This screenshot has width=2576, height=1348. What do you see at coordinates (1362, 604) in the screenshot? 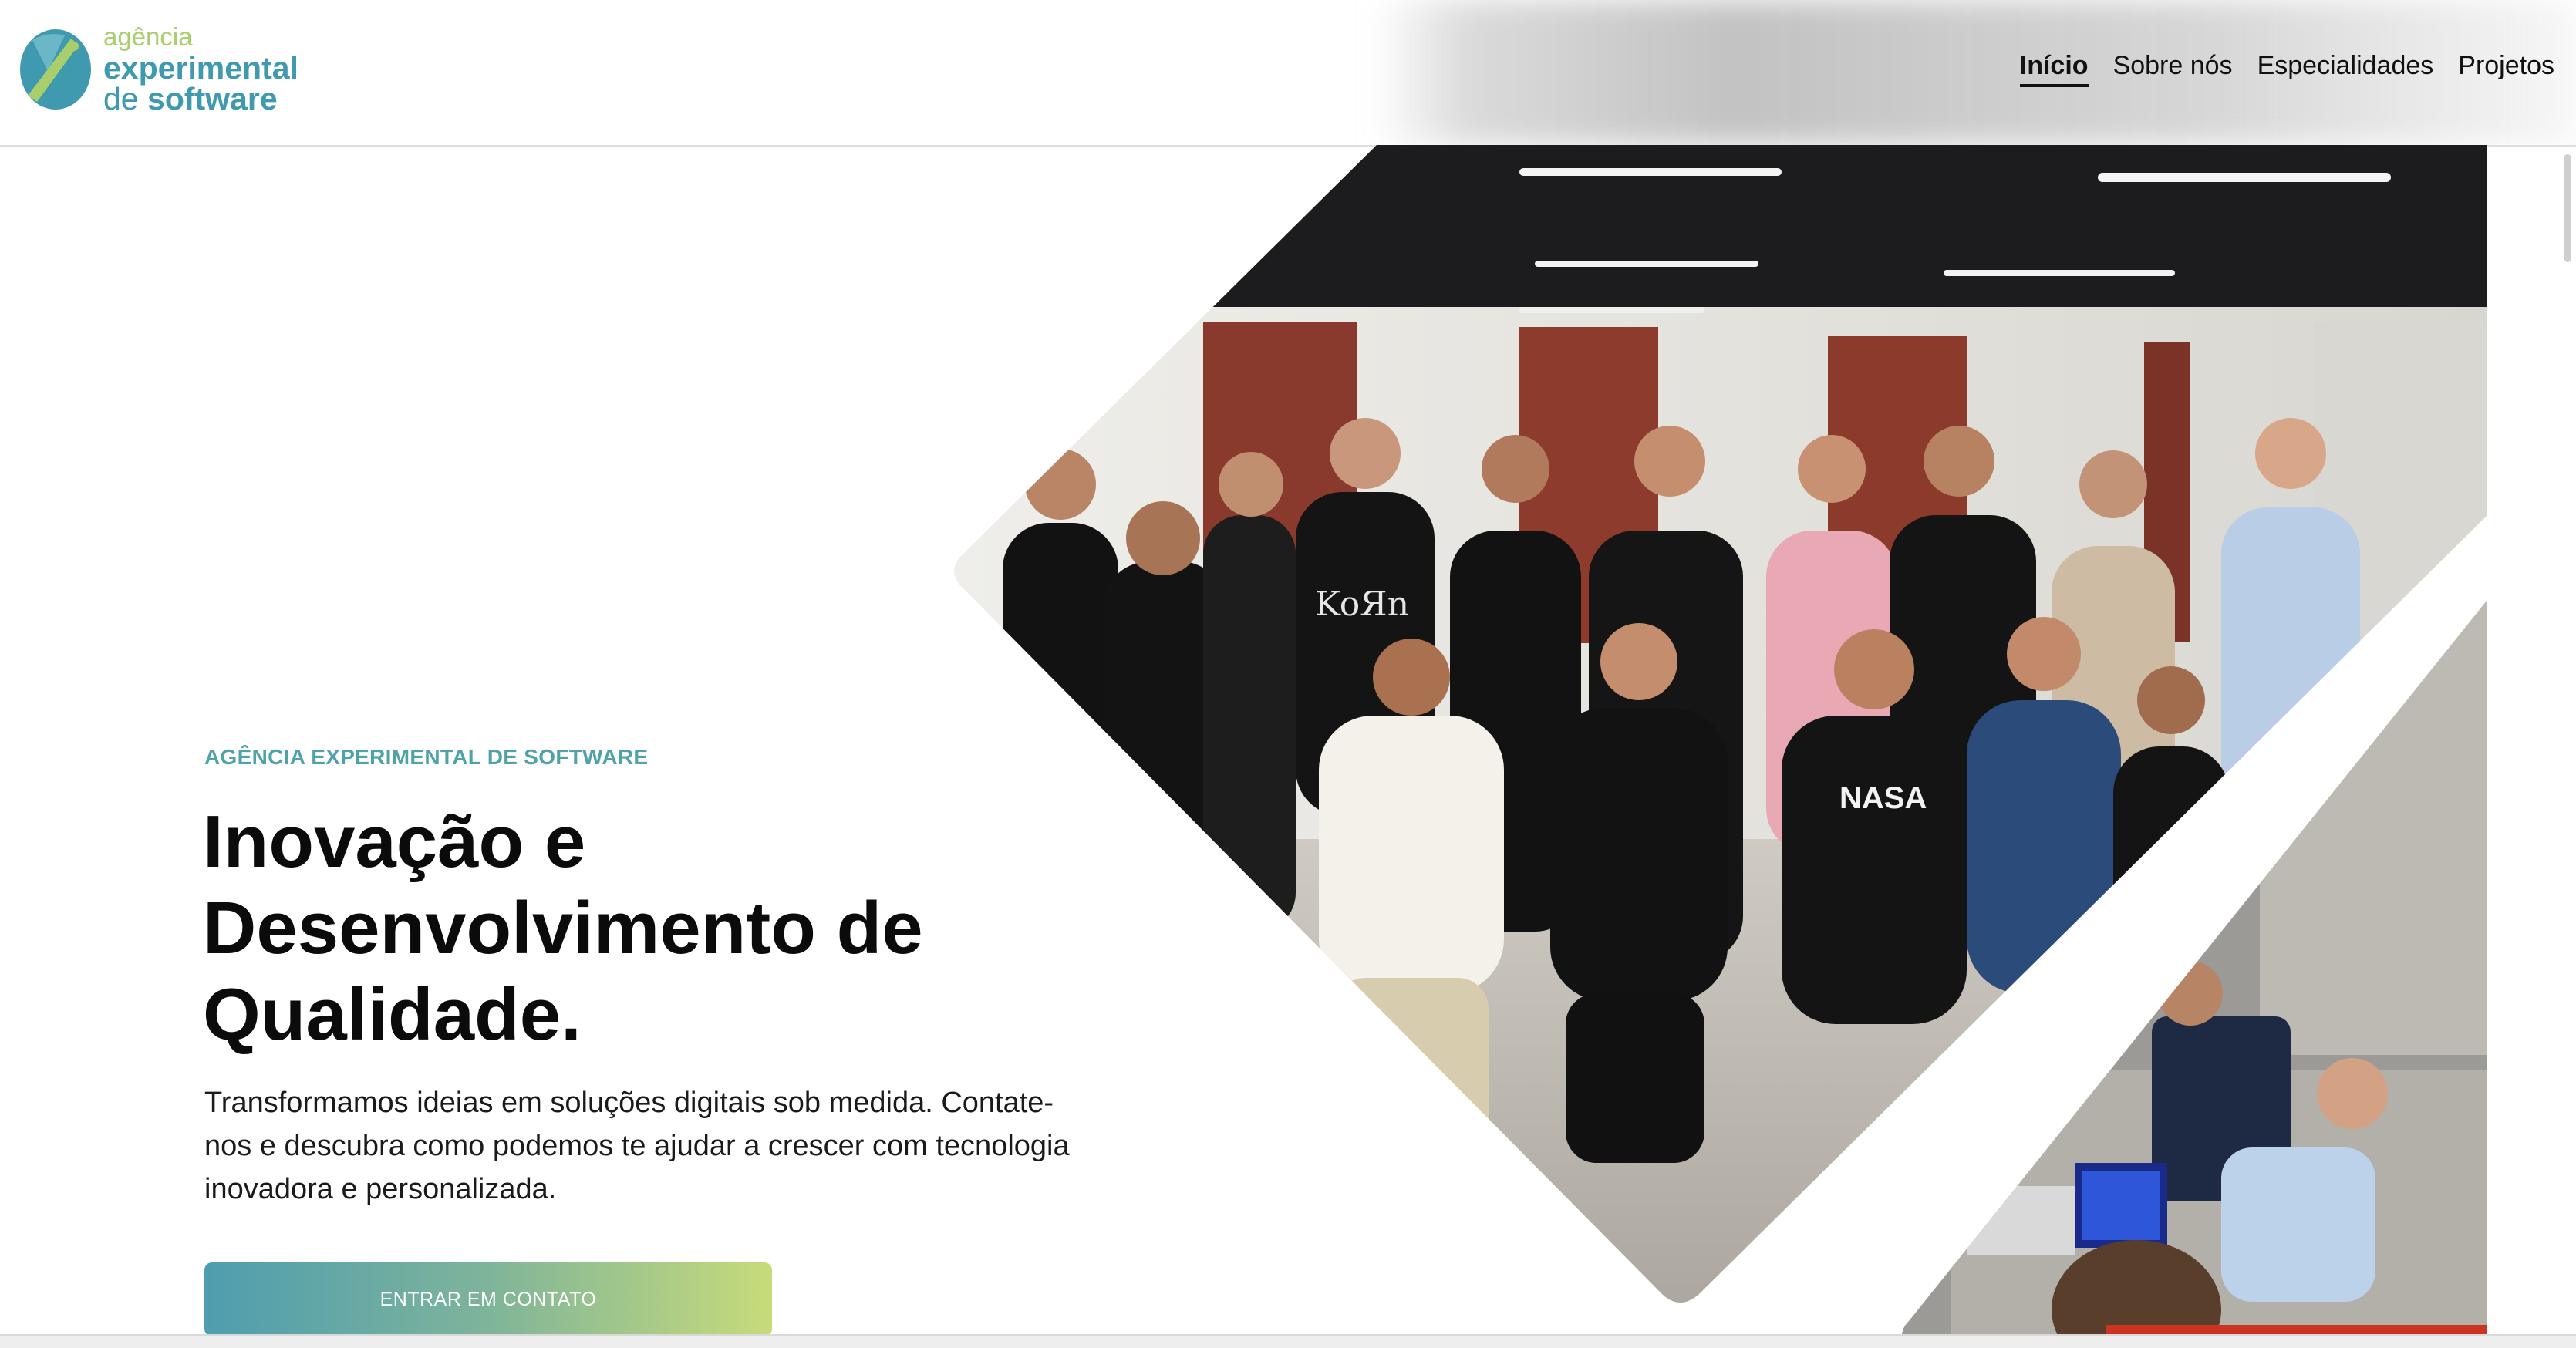
I see `shirt-korn-text: KoЯn` at bounding box center [1362, 604].